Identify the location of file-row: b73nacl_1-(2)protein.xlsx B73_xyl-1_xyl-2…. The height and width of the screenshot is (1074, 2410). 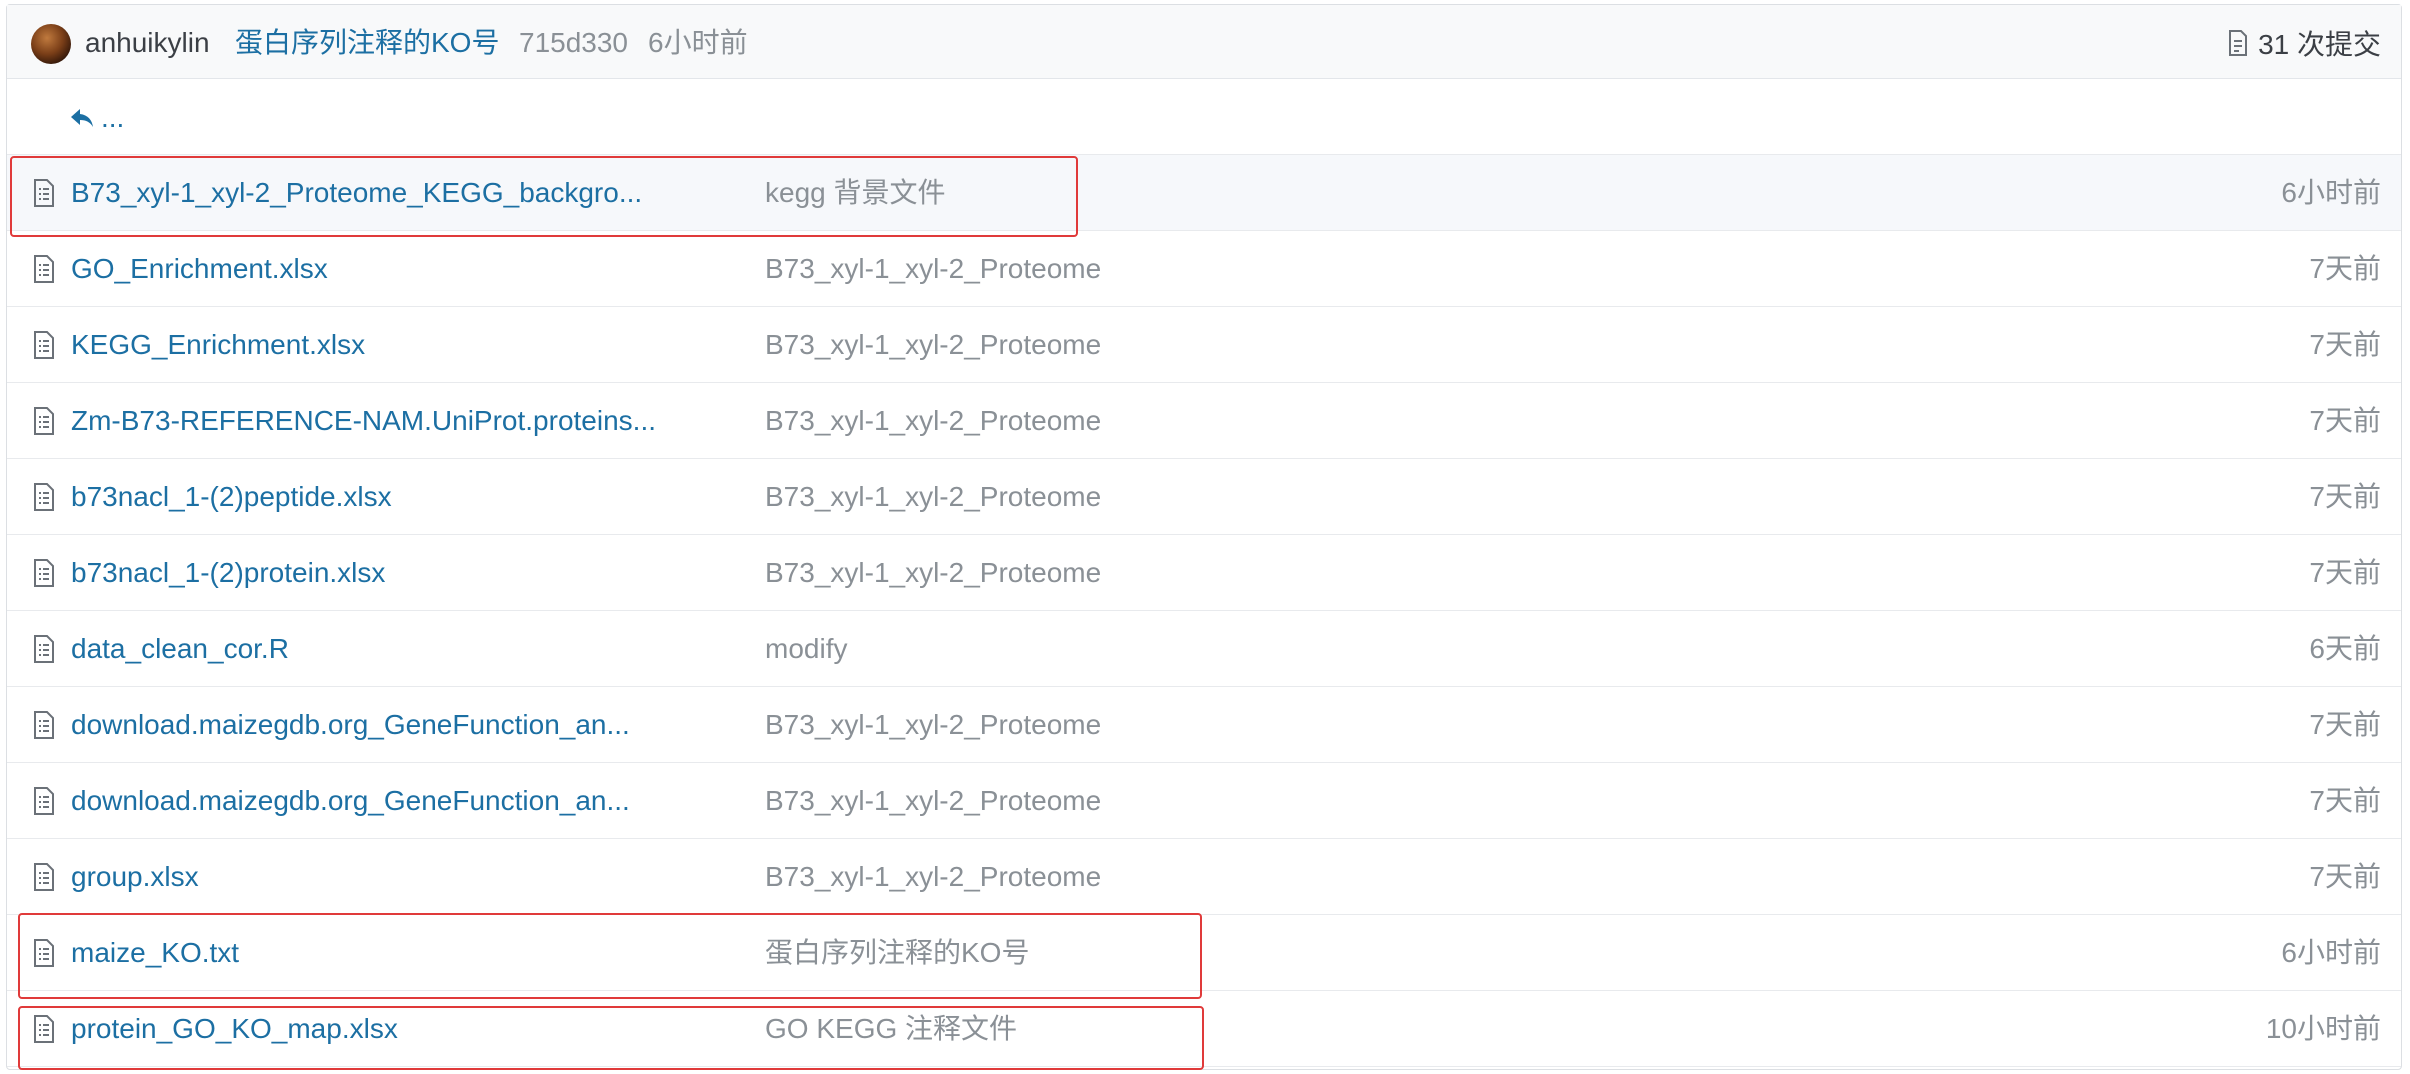
(1204, 573).